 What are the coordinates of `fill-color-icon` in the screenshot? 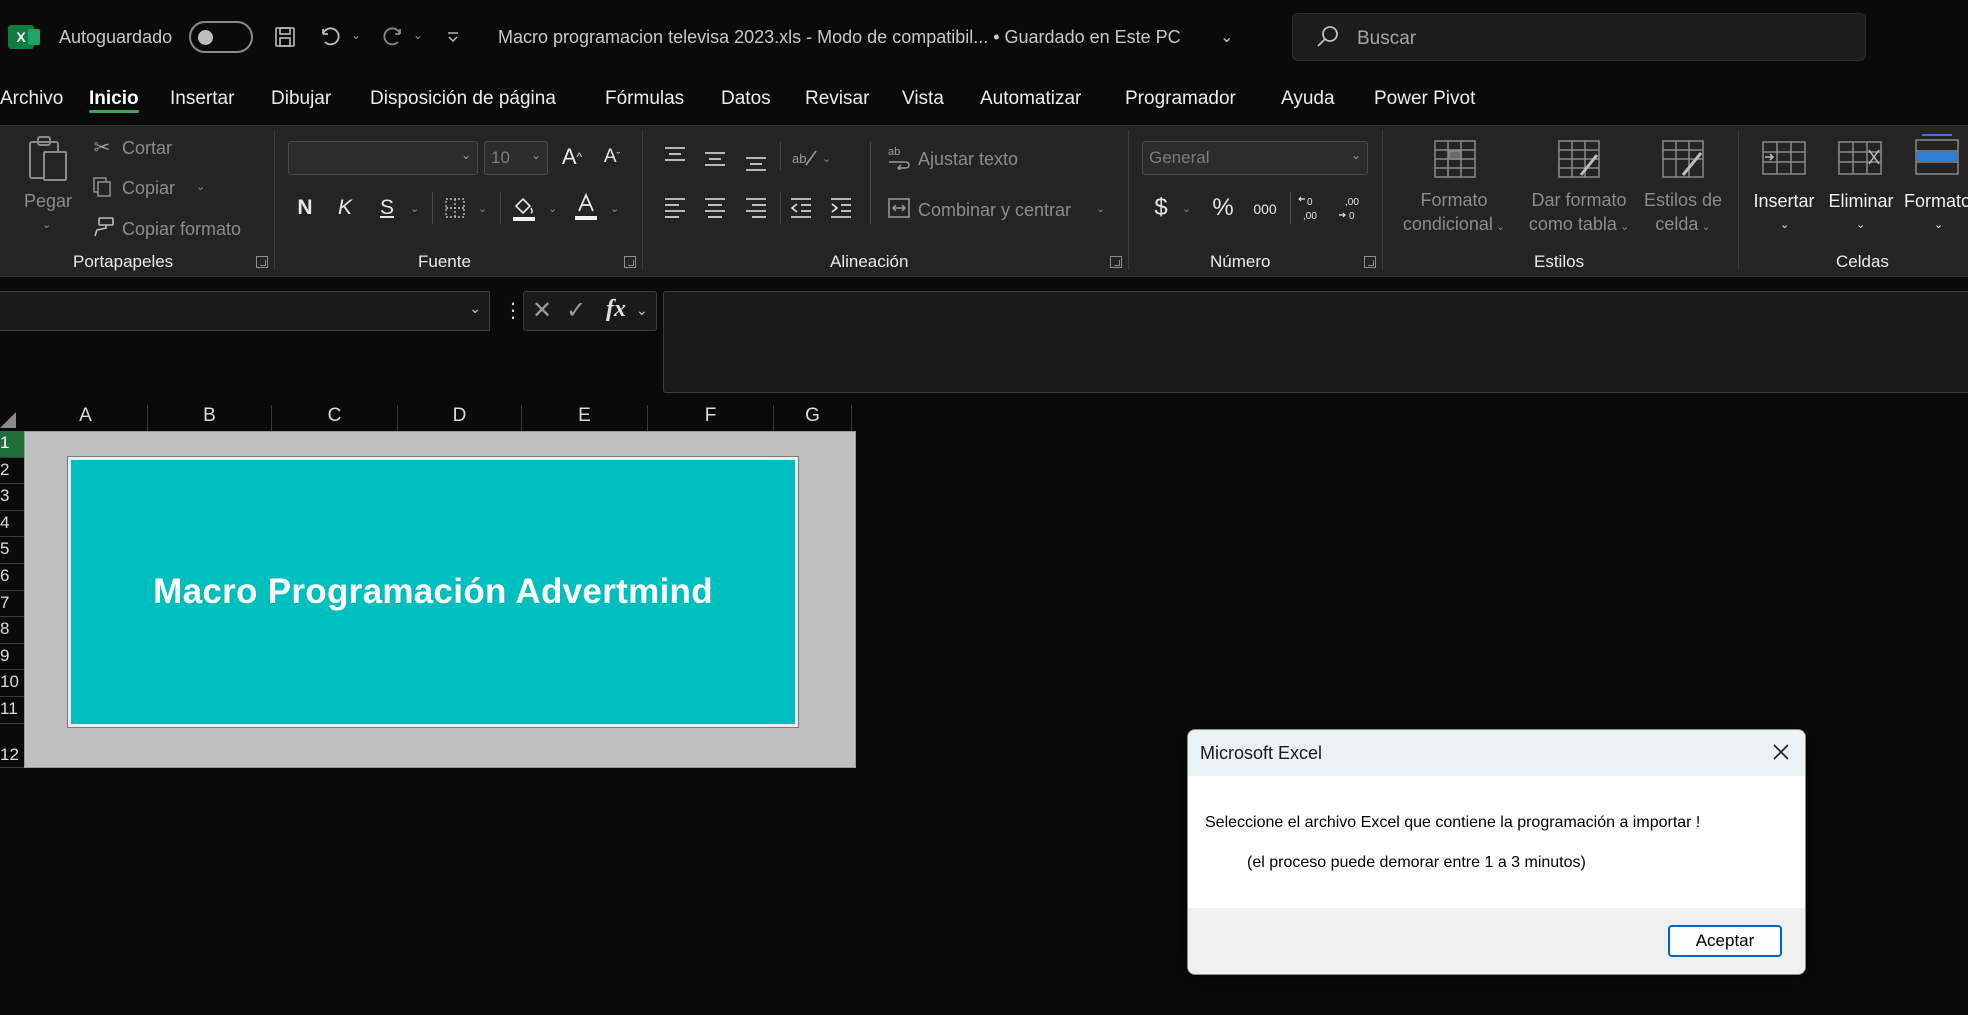 It's located at (524, 208).